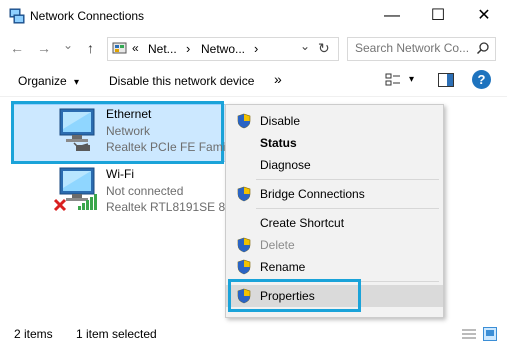 The height and width of the screenshot is (345, 507). I want to click on menu-item-label: Delete, so click(277, 245).